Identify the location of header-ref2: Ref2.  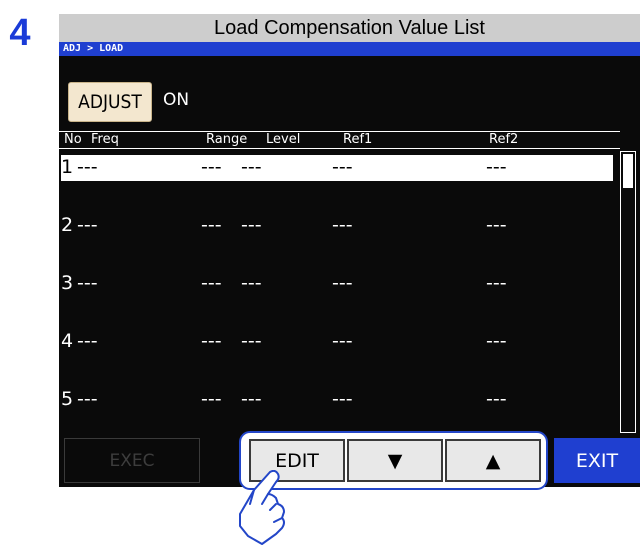
(504, 139).